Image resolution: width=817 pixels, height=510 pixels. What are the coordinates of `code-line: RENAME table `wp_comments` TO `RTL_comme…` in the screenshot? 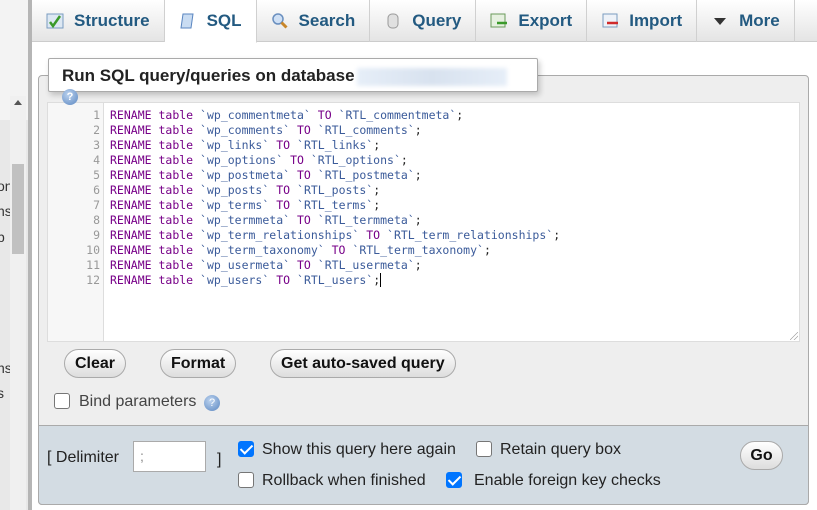 It's located at (266, 130).